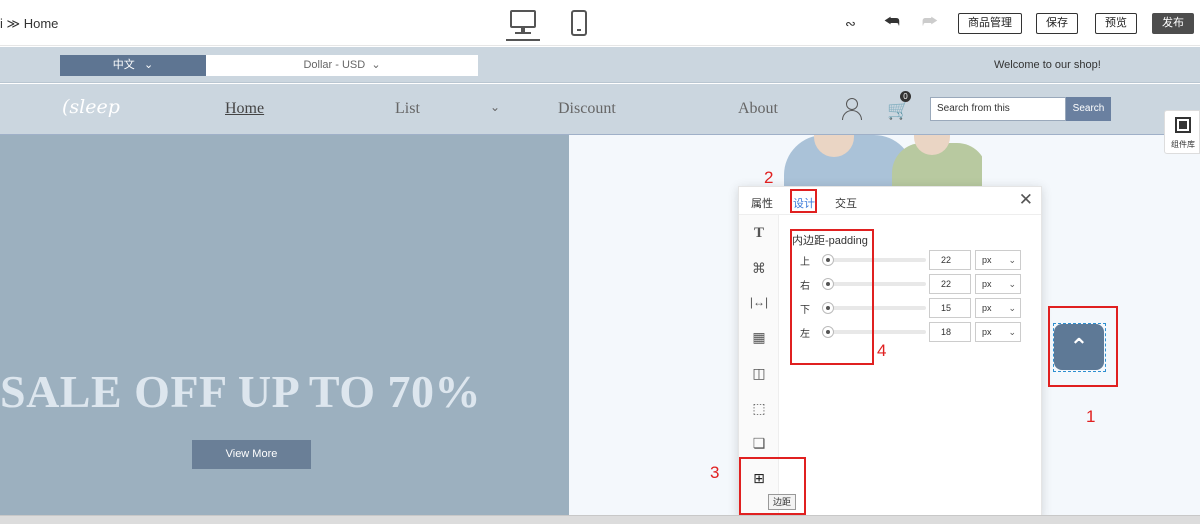  I want to click on padding-bottom-input: 15, so click(950, 308).